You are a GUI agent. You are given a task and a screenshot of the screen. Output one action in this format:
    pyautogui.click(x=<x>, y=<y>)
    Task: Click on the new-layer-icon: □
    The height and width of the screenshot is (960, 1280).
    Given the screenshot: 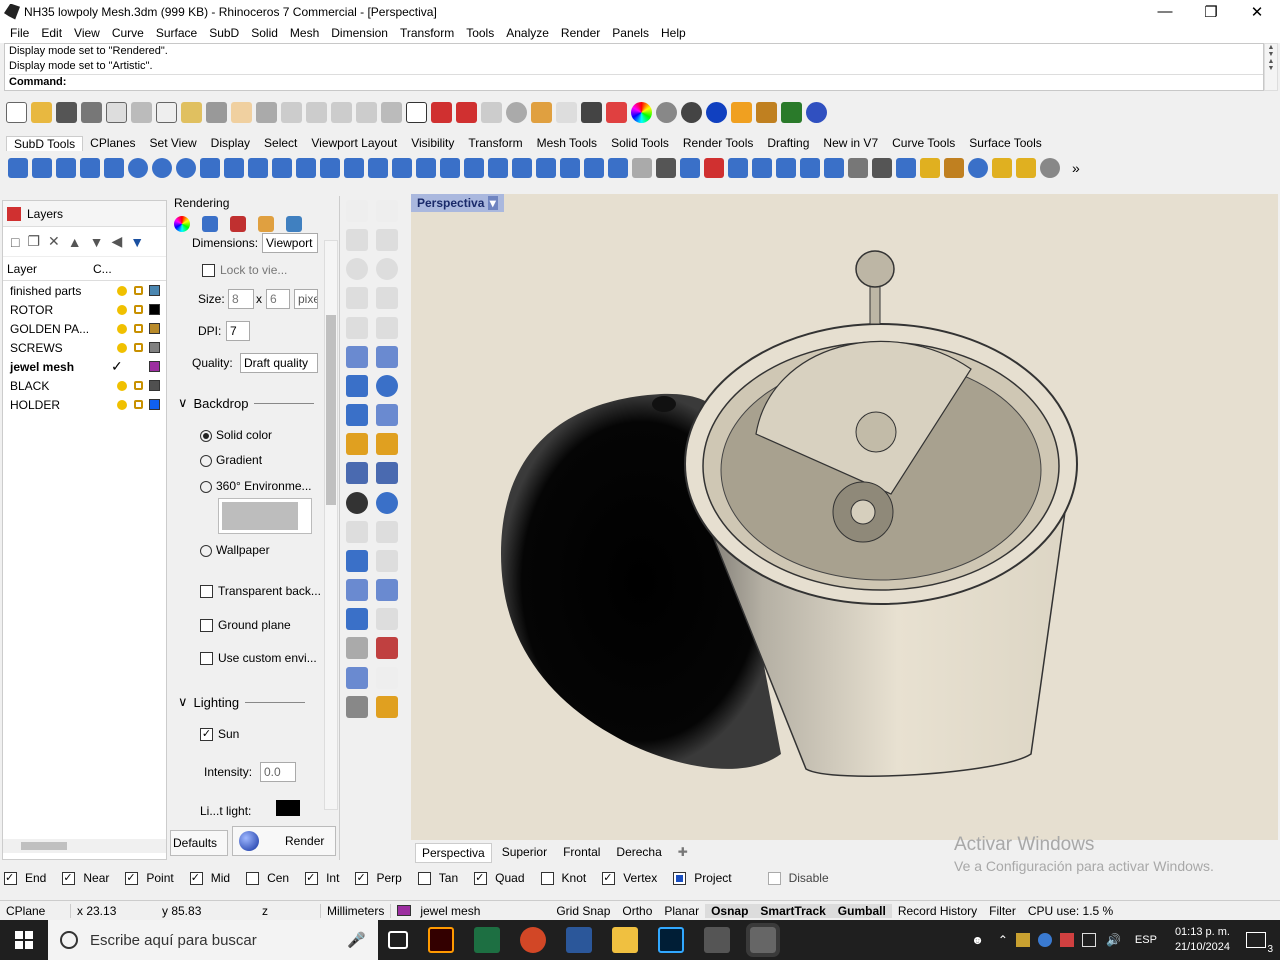 What is the action you would take?
    pyautogui.click(x=15, y=242)
    